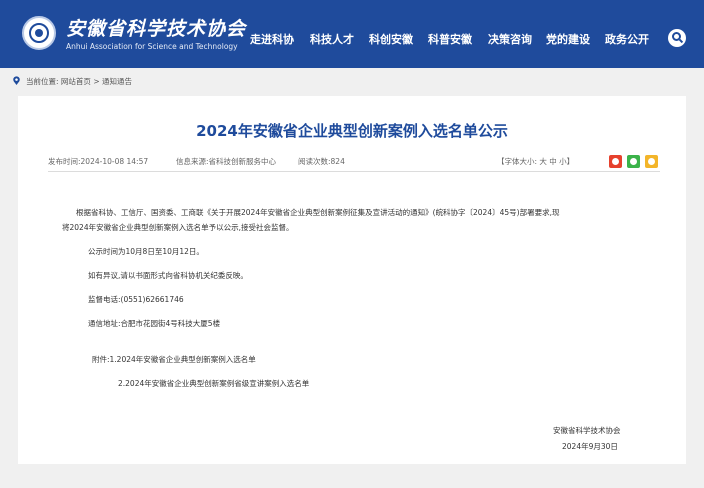 The image size is (704, 488). I want to click on attachment-link-1: 附件:1.2024年安徽省企业典型创新案例入选名单, so click(174, 359).